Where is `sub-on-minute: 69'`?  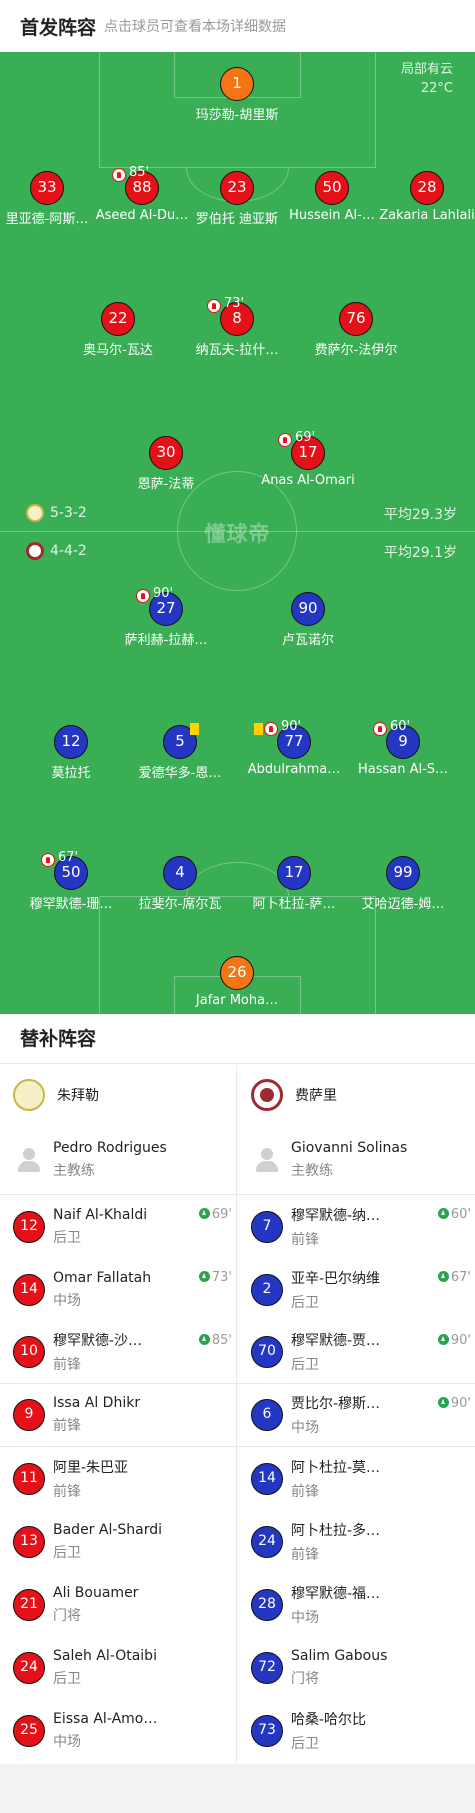
sub-on-minute: 69' is located at coordinates (215, 1214).